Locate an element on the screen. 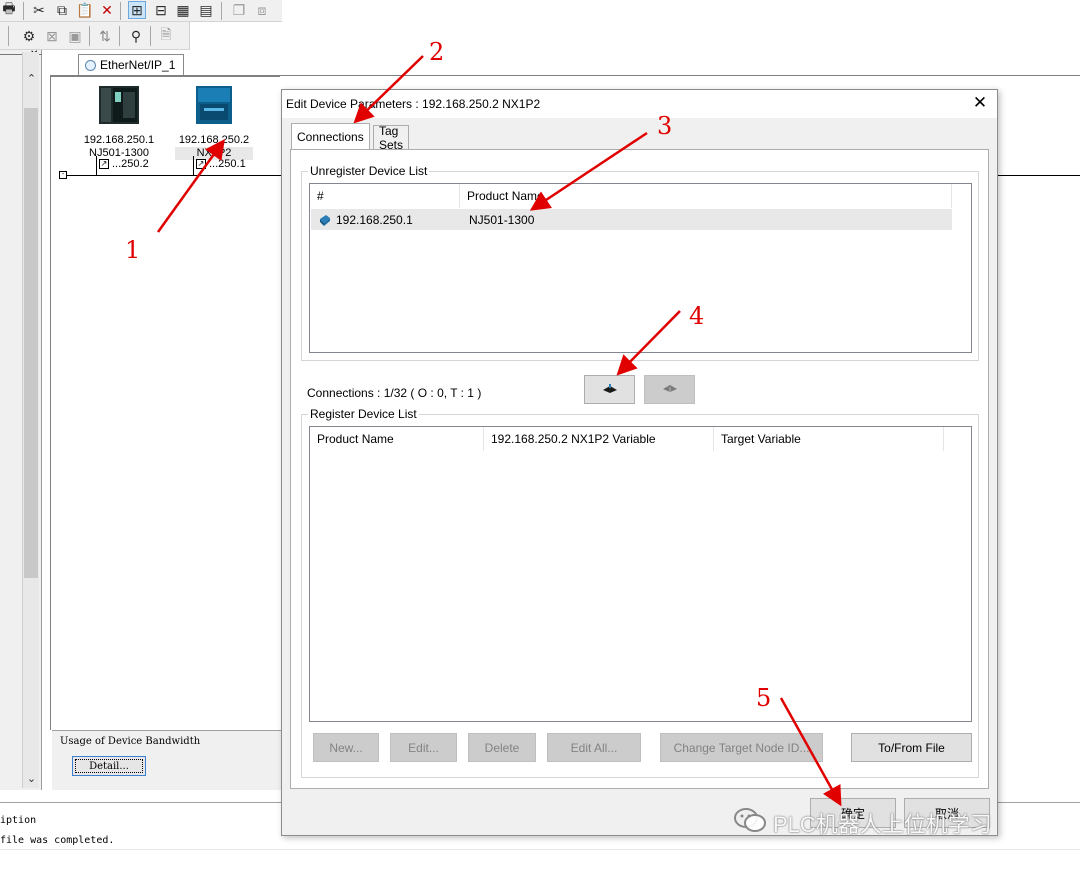  annotation-number-4: 4 is located at coordinates (697, 316).